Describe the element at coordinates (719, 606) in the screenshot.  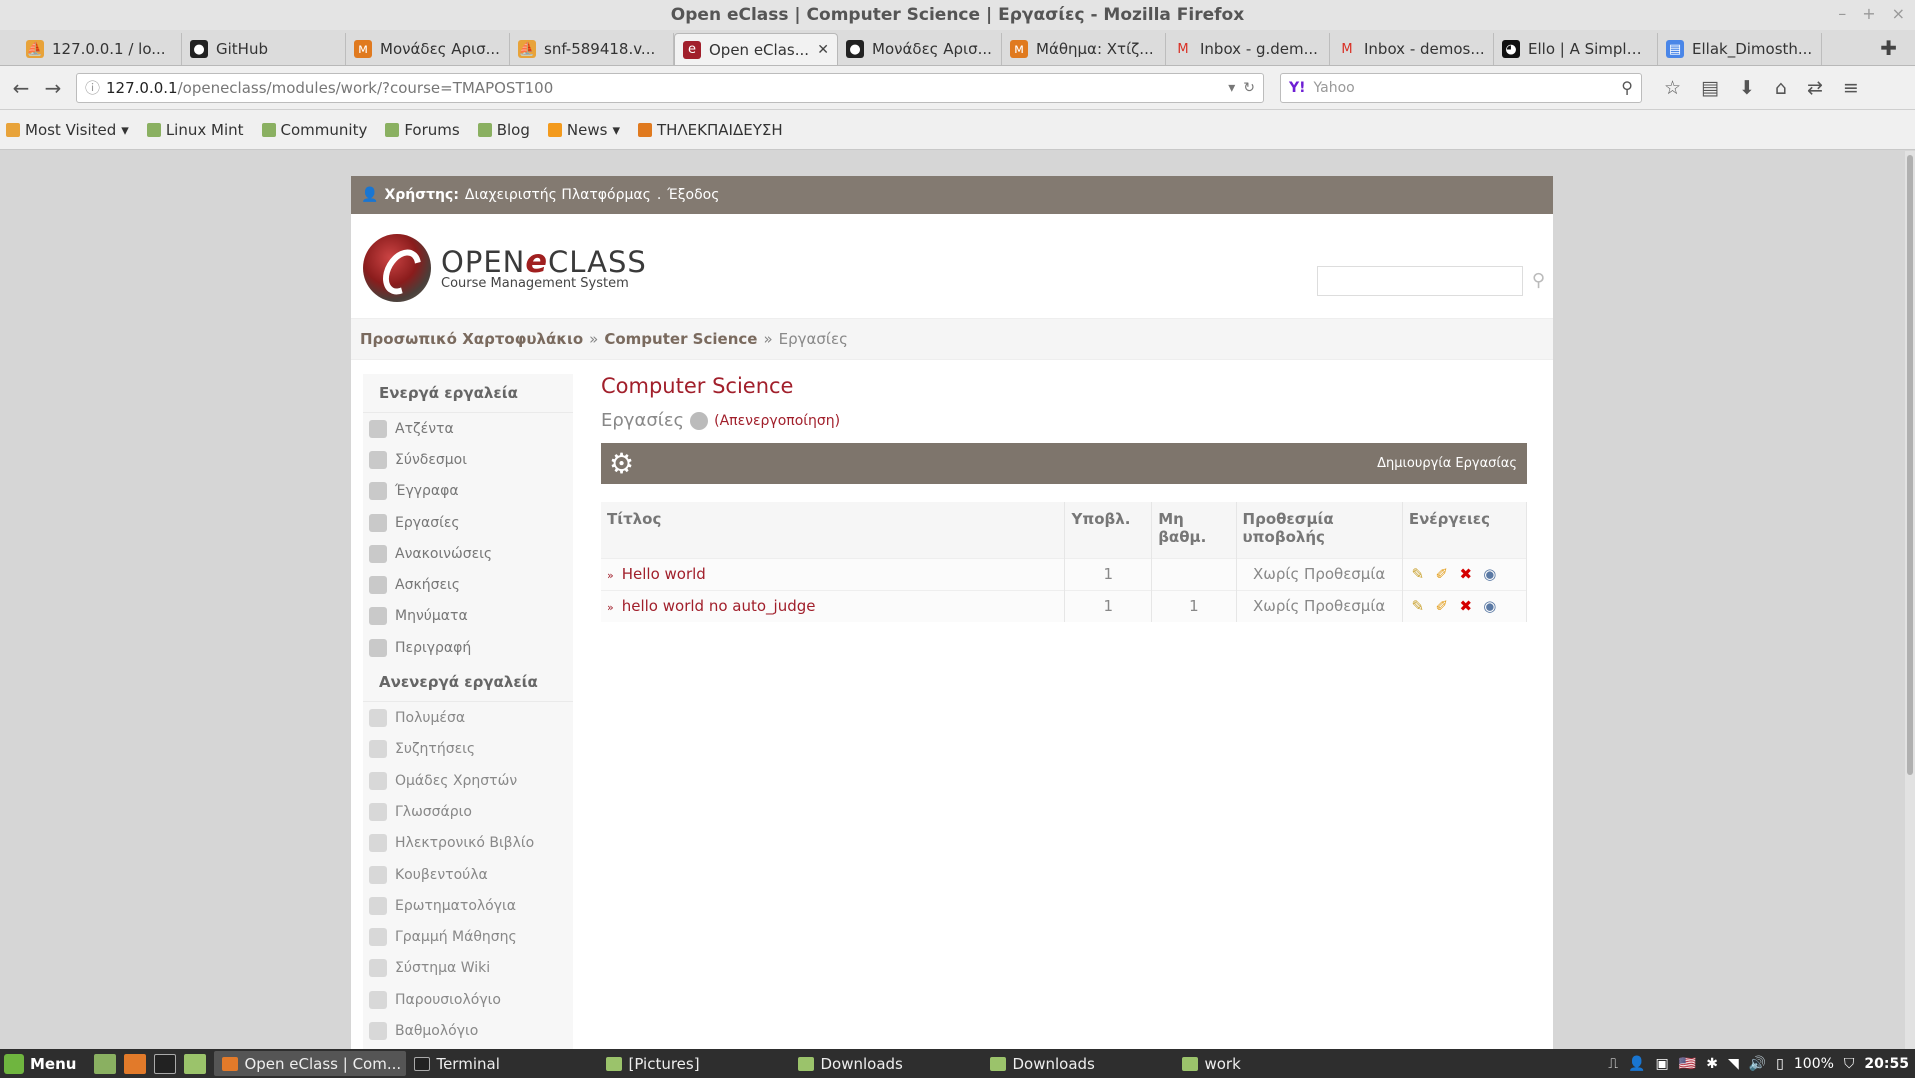
I see `assignment-link: hello world no auto_judge` at that location.